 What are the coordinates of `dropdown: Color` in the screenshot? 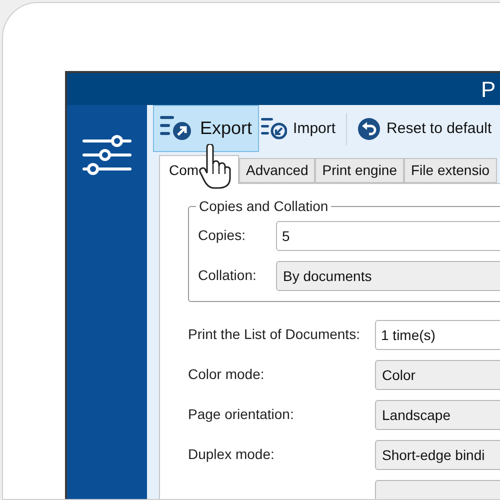 It's located at (437, 375).